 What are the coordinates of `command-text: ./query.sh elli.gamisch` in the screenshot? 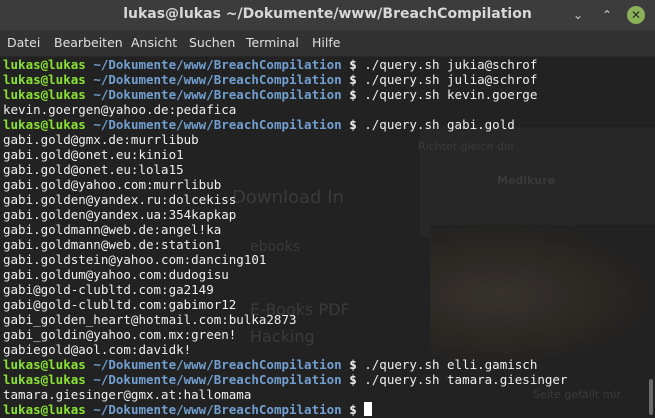 It's located at (451, 364).